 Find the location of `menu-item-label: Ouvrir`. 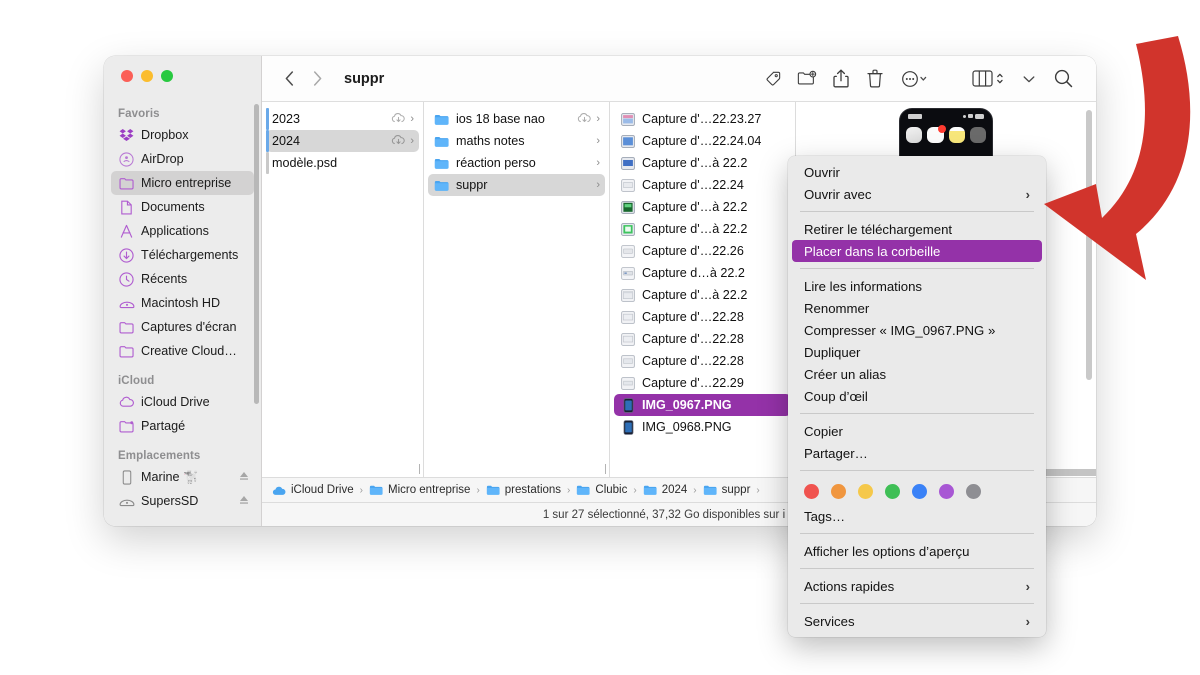

menu-item-label: Ouvrir is located at coordinates (822, 172).